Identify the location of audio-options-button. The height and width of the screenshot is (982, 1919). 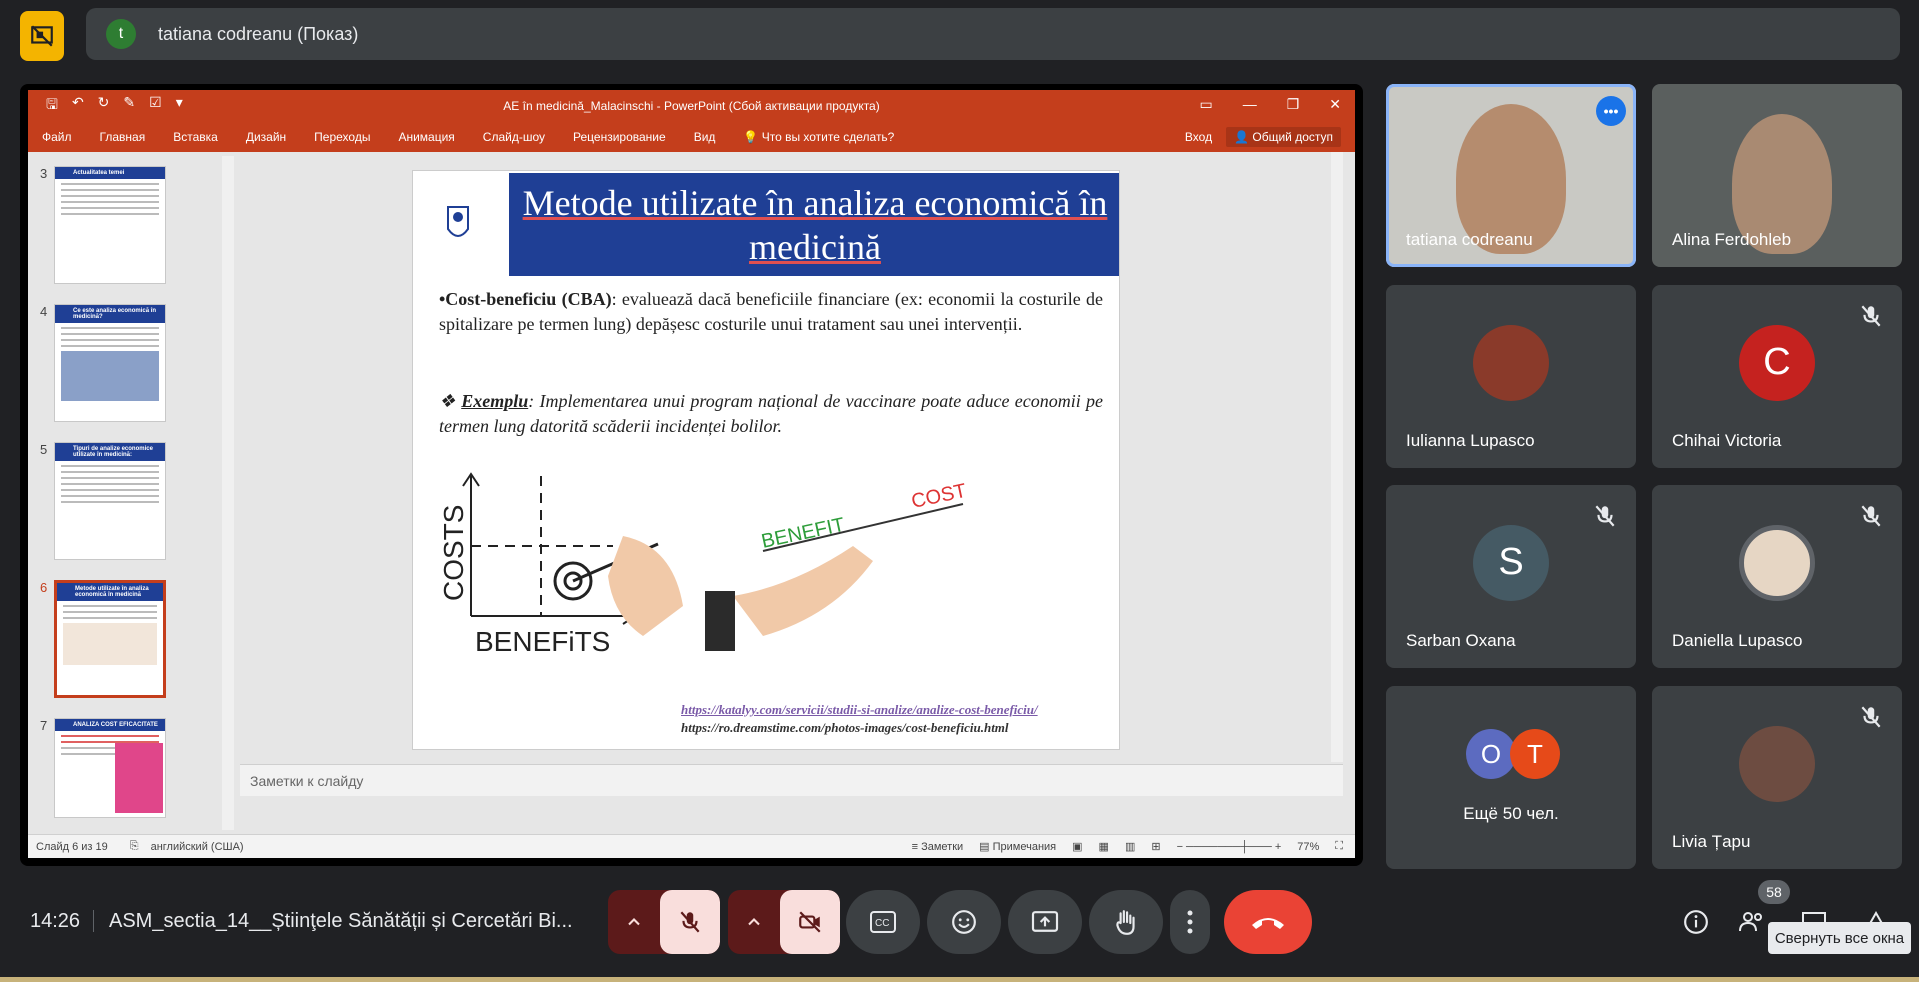
(634, 922).